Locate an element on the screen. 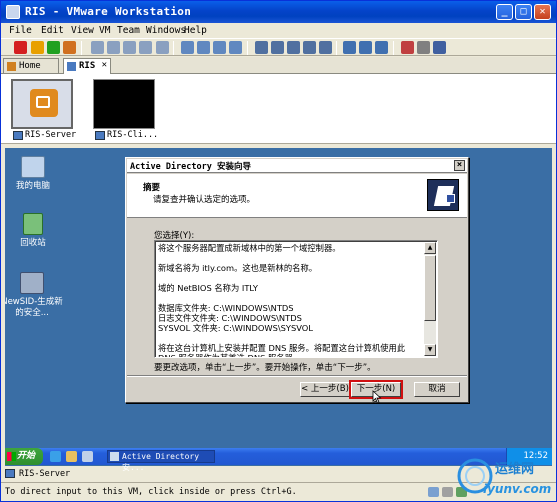  recycle-bin-icon is located at coordinates (33, 224).